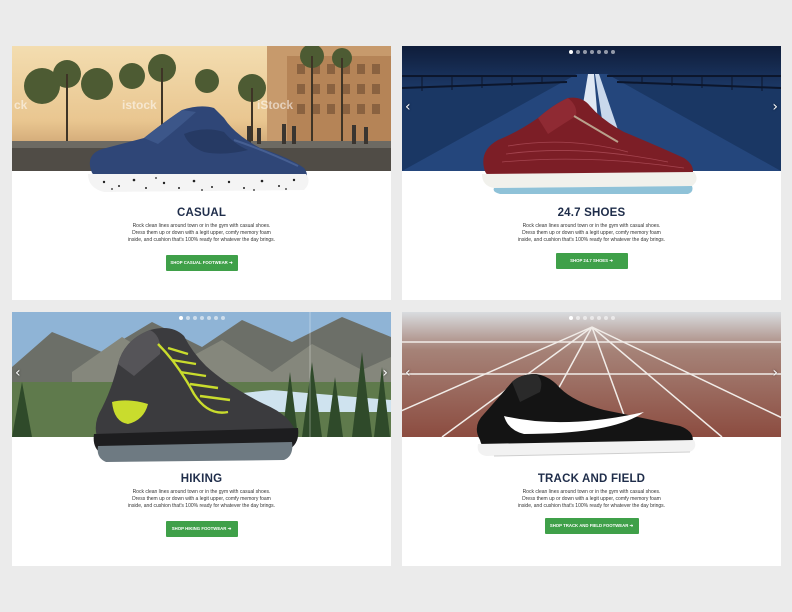 This screenshot has height=612, width=792. What do you see at coordinates (196, 395) in the screenshot?
I see `hiking-boot-image` at bounding box center [196, 395].